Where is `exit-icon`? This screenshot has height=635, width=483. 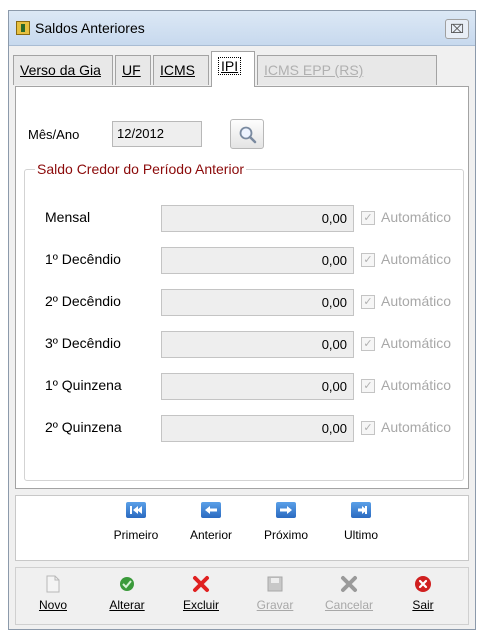 exit-icon is located at coordinates (423, 584).